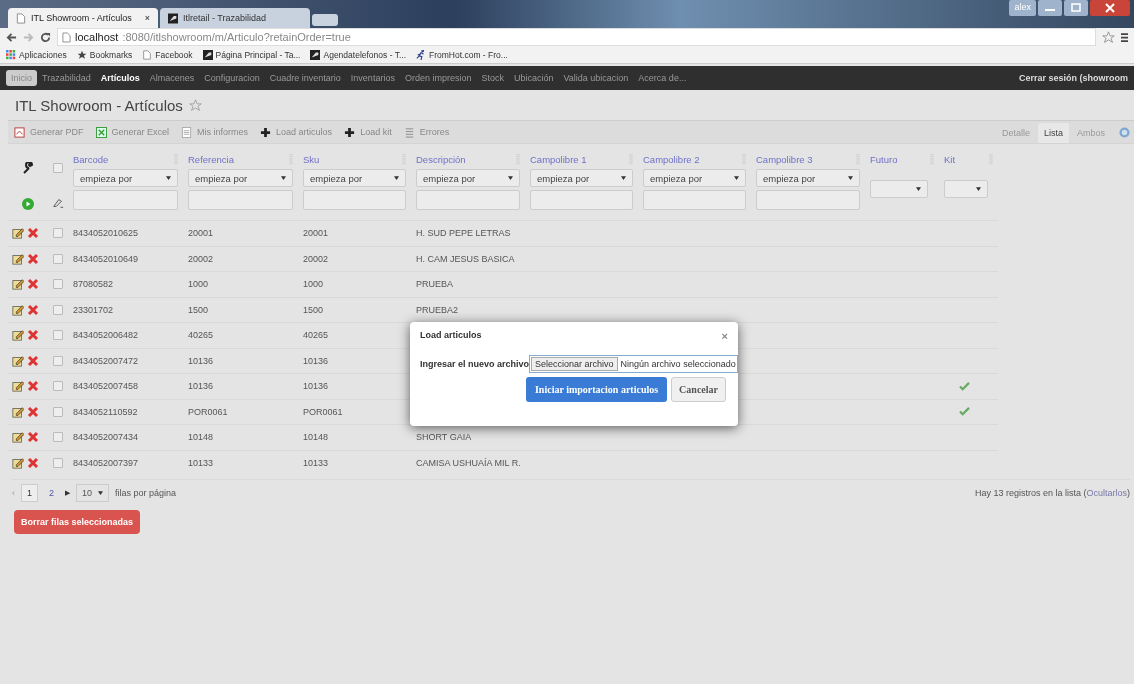 The height and width of the screenshot is (684, 1134). What do you see at coordinates (132, 132) in the screenshot?
I see `toolbar-button: Generar Excel` at bounding box center [132, 132].